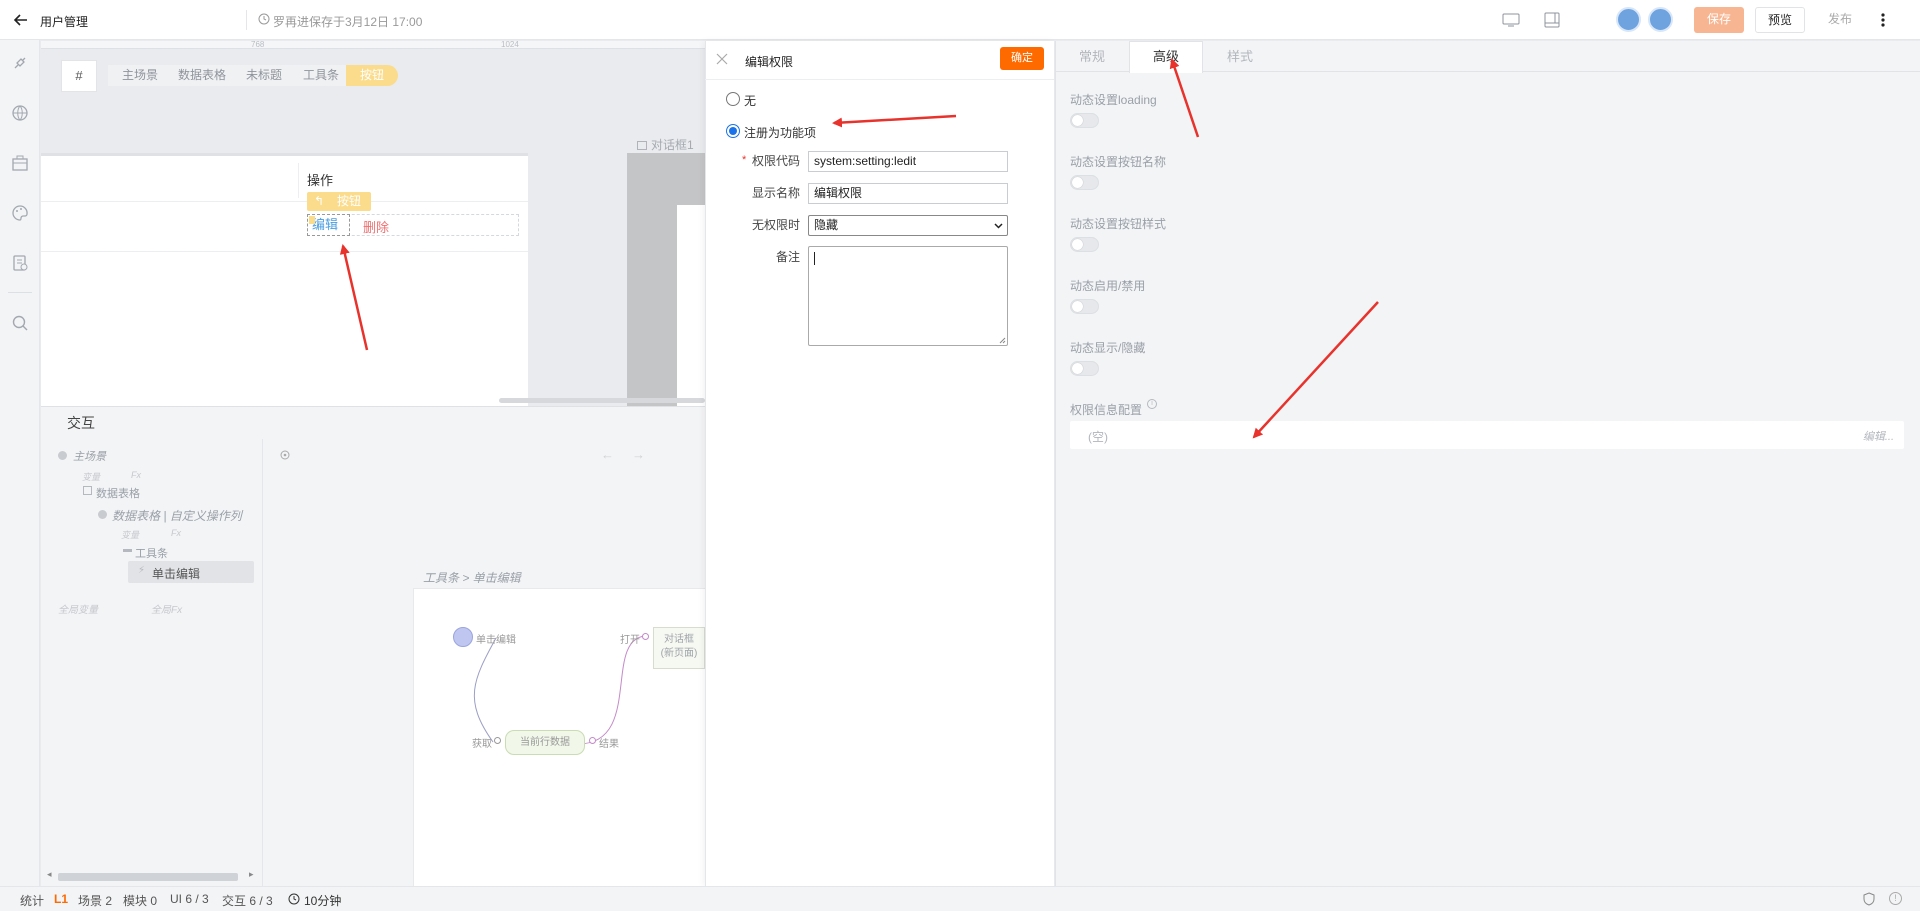 The image size is (1920, 911). Describe the element at coordinates (1002, 340) in the screenshot. I see `resize-handle-icon` at that location.